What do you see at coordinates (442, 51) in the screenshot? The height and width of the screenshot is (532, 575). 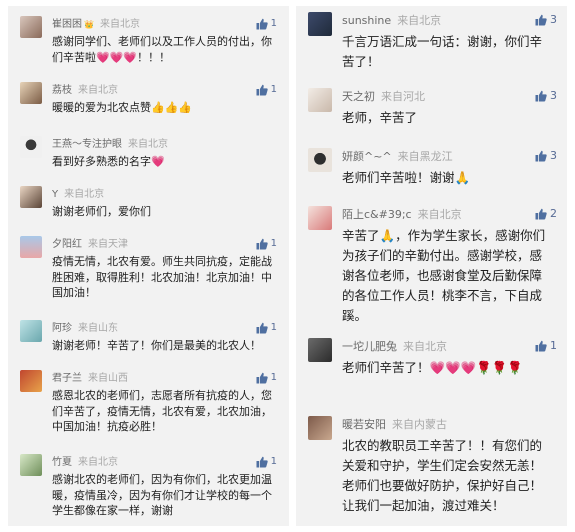 I see `comment-text: 千言万语汇成一句话：谢谢，你们辛苦了！` at bounding box center [442, 51].